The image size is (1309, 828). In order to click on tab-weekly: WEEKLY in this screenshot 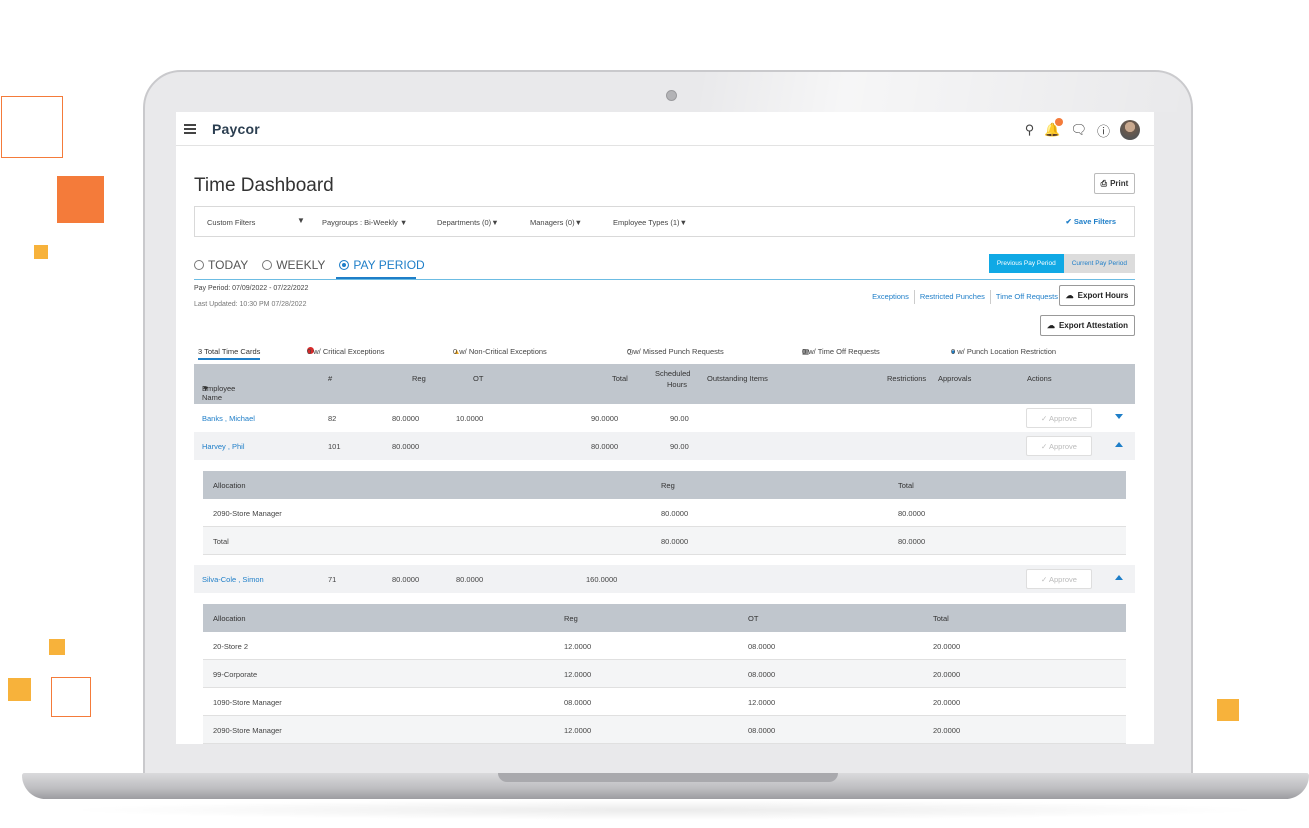, I will do `click(293, 265)`.